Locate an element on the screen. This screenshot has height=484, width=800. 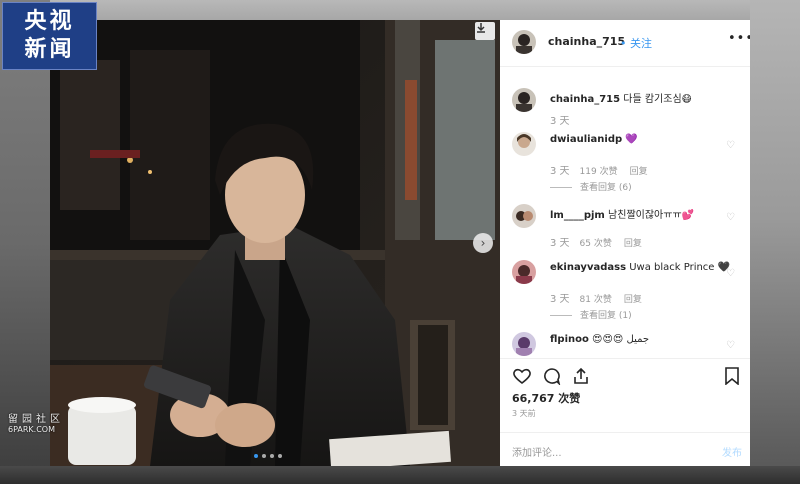
share-icon is located at coordinates (581, 378).